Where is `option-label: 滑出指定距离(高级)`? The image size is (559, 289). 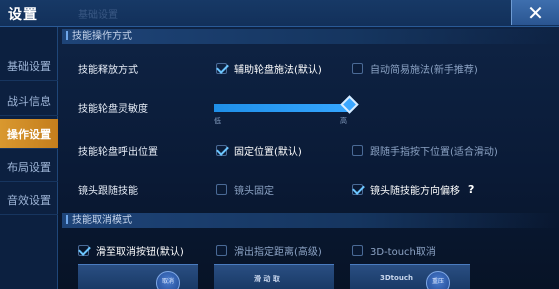 option-label: 滑出指定距离(高级) is located at coordinates (278, 252).